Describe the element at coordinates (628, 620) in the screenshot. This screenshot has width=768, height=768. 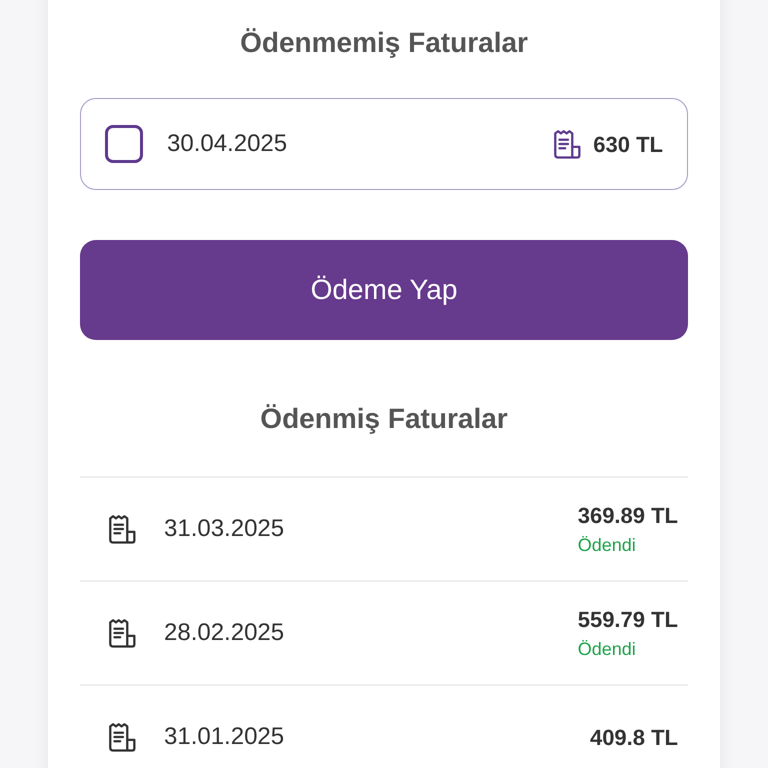
I see `invoice-amount: 559.79 TL` at that location.